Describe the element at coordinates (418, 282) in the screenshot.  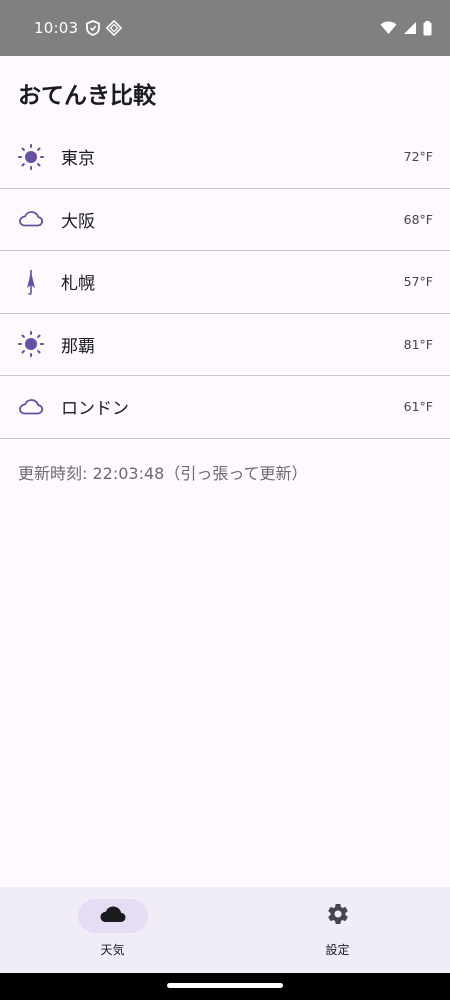
I see `city-temp: 57°F` at that location.